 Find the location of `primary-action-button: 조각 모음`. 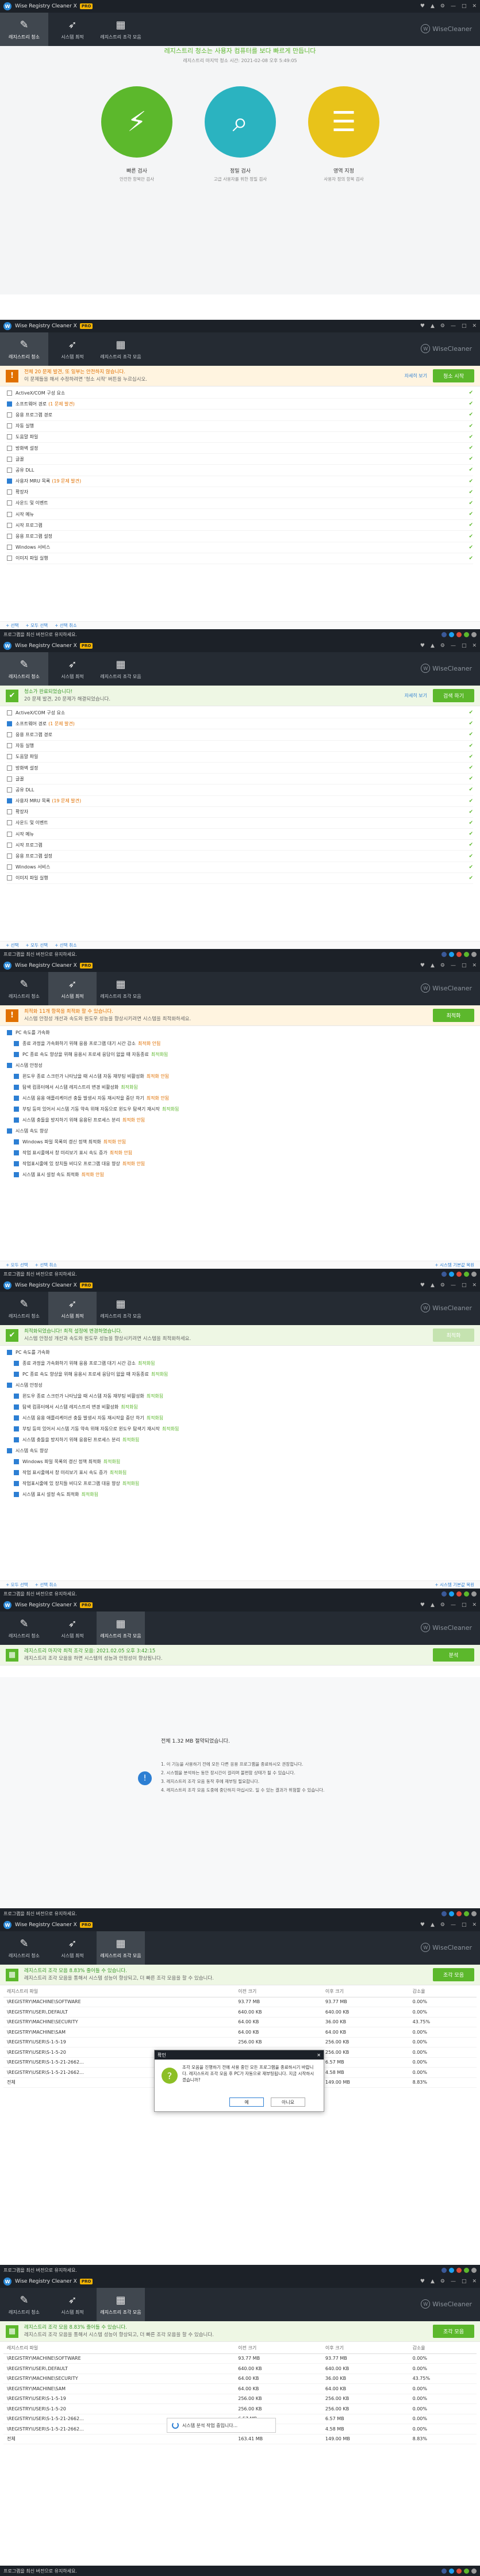

primary-action-button: 조각 모음 is located at coordinates (453, 2331).